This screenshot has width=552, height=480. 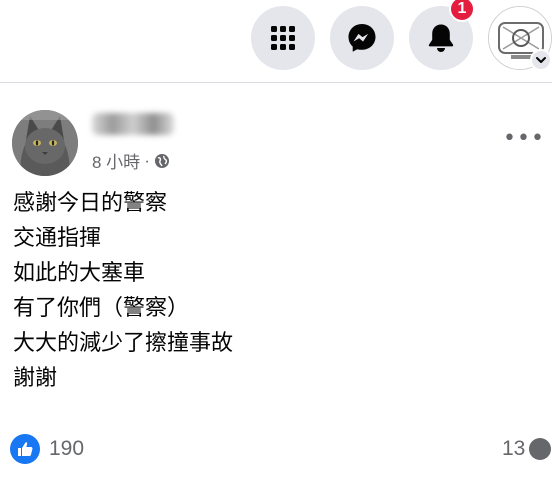 I want to click on cat-avatar, so click(x=45, y=143).